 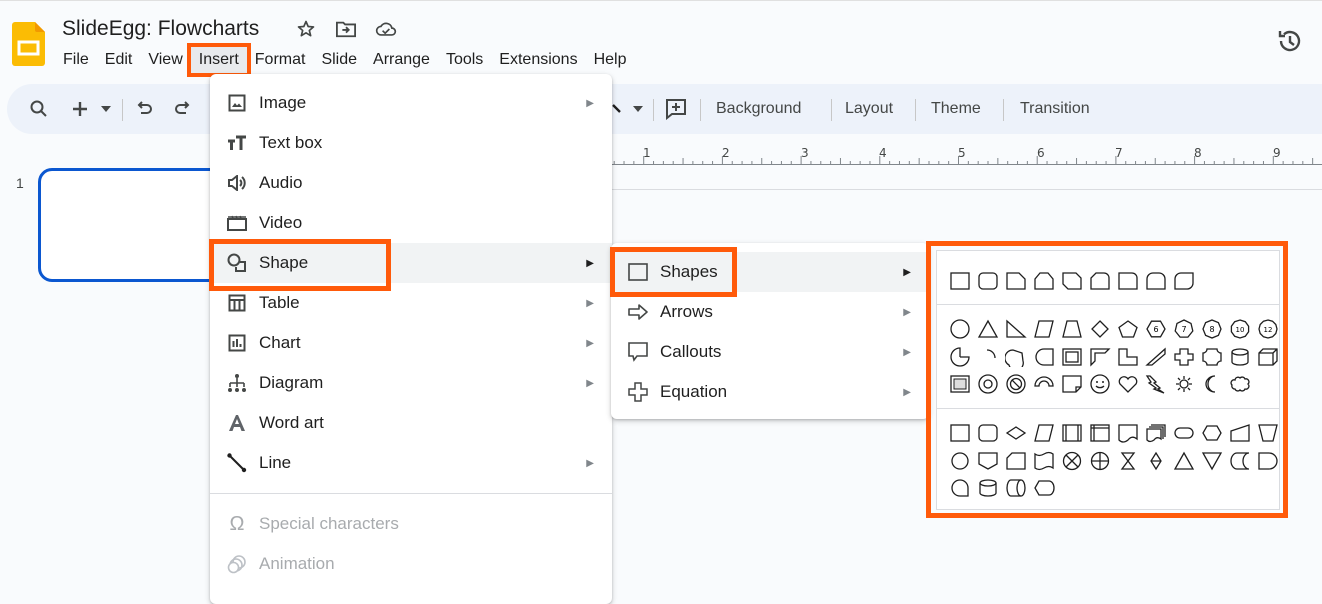 What do you see at coordinates (805, 153) in the screenshot?
I see `ruler-tick-label: 3` at bounding box center [805, 153].